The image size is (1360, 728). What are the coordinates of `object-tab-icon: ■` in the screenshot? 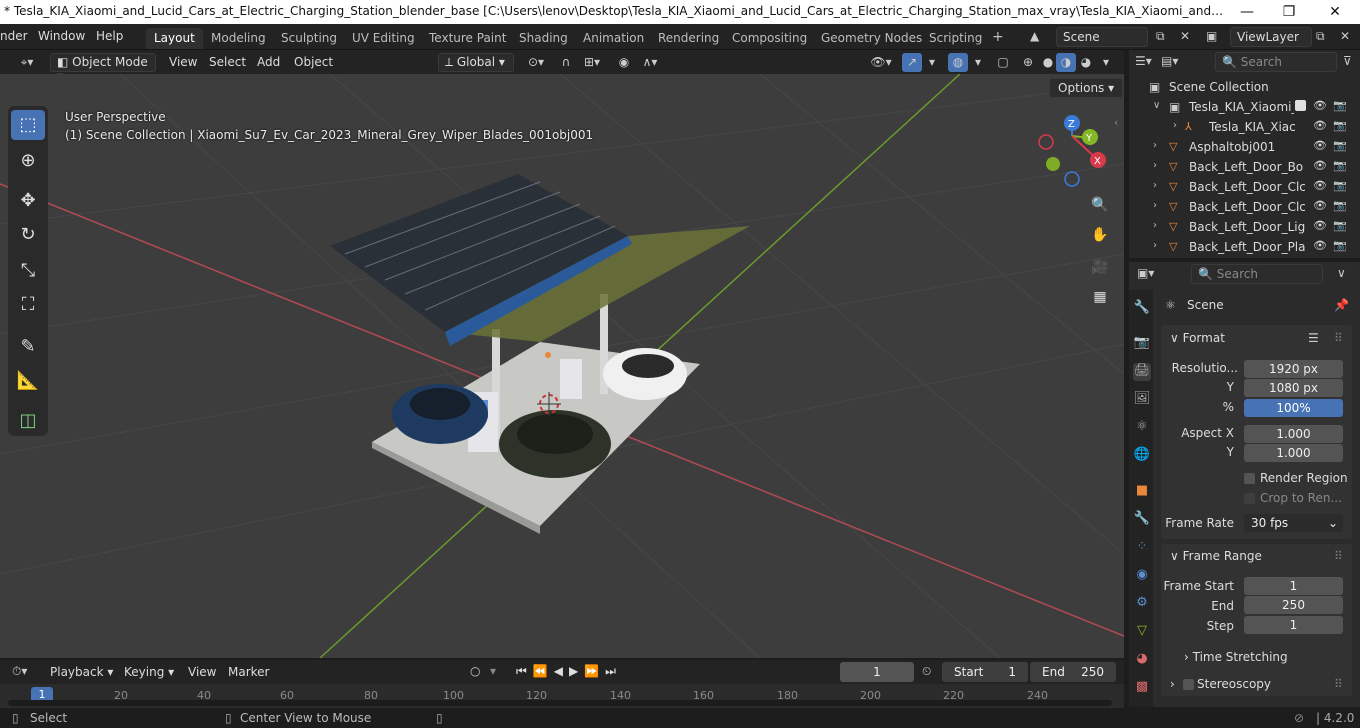 It's located at (1142, 492).